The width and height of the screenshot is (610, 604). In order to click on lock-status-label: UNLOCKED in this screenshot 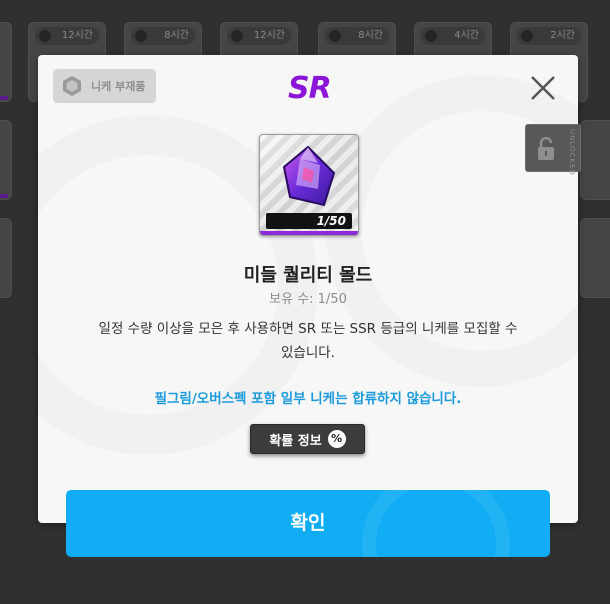, I will do `click(572, 152)`.